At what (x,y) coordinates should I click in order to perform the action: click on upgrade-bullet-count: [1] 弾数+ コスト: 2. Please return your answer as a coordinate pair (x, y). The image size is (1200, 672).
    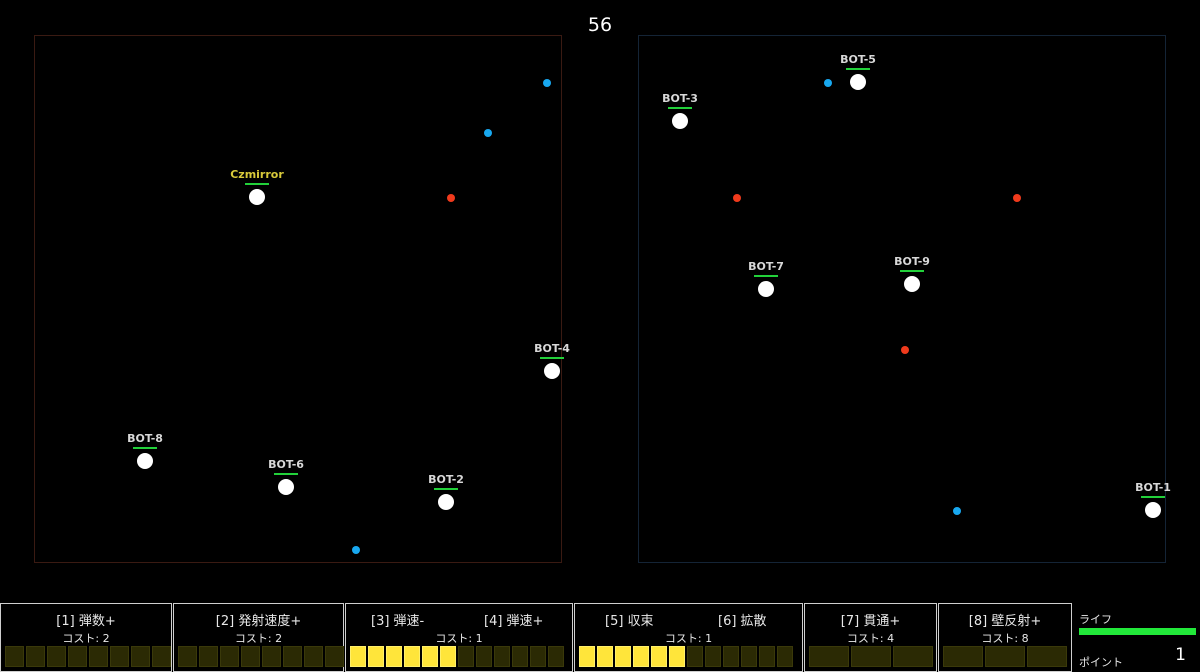
    Looking at the image, I should click on (86, 637).